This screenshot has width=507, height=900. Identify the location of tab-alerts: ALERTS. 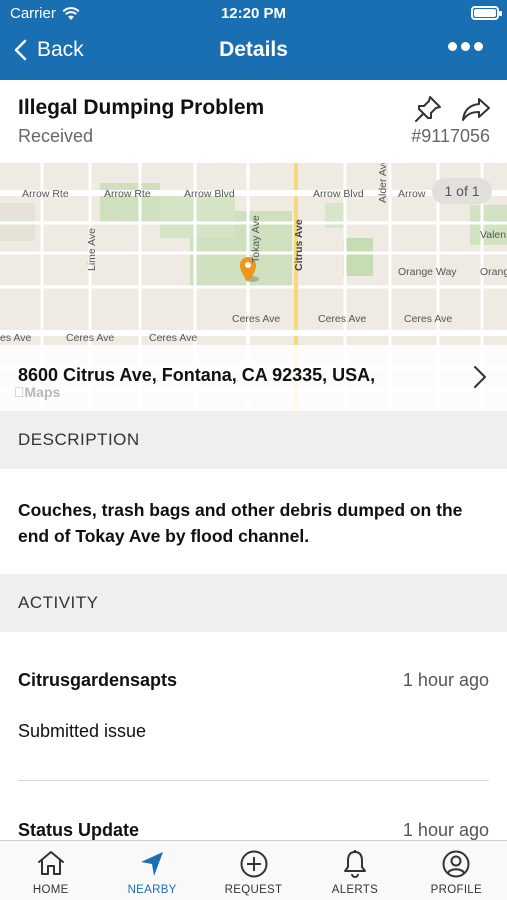
(354, 870).